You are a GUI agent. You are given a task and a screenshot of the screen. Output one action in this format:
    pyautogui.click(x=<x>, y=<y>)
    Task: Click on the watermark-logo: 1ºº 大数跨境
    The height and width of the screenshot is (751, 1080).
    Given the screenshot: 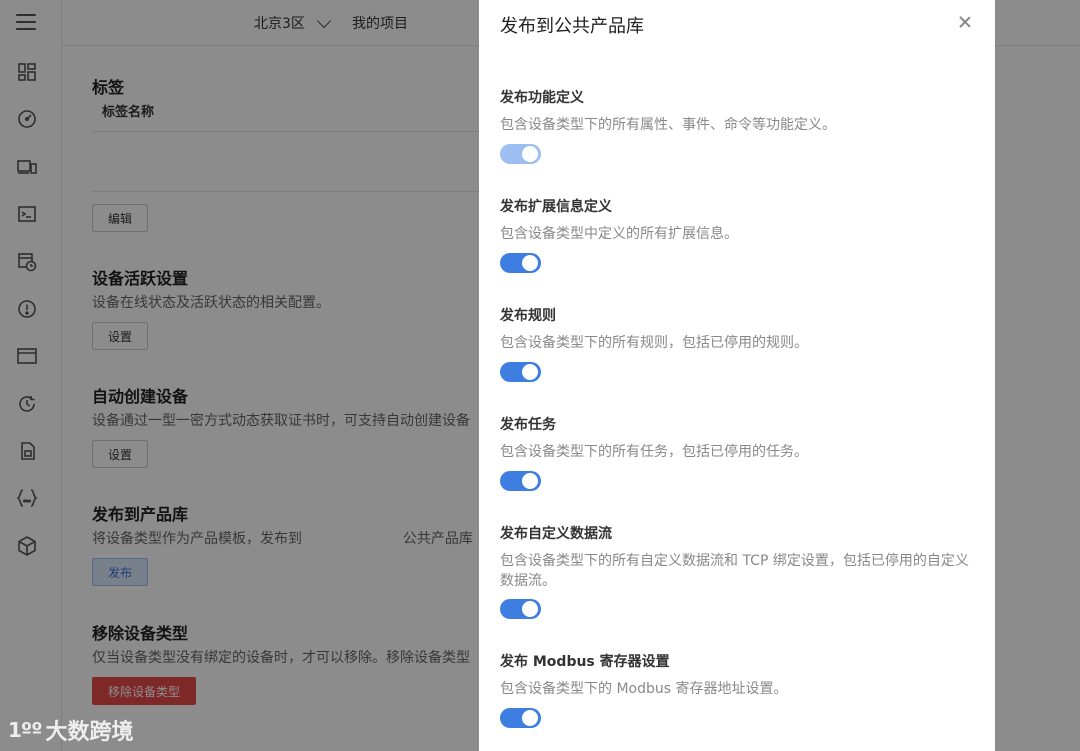 What is the action you would take?
    pyautogui.click(x=71, y=730)
    